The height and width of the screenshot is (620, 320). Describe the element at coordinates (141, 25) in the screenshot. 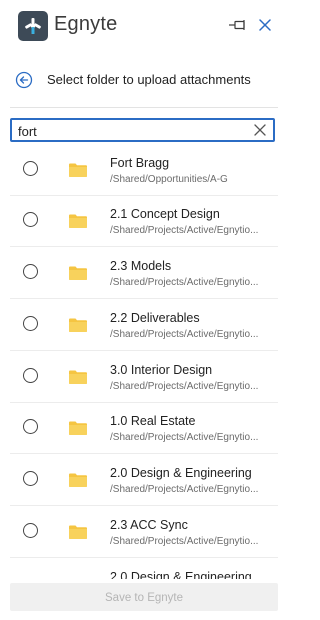

I see `header: Egnyte` at that location.